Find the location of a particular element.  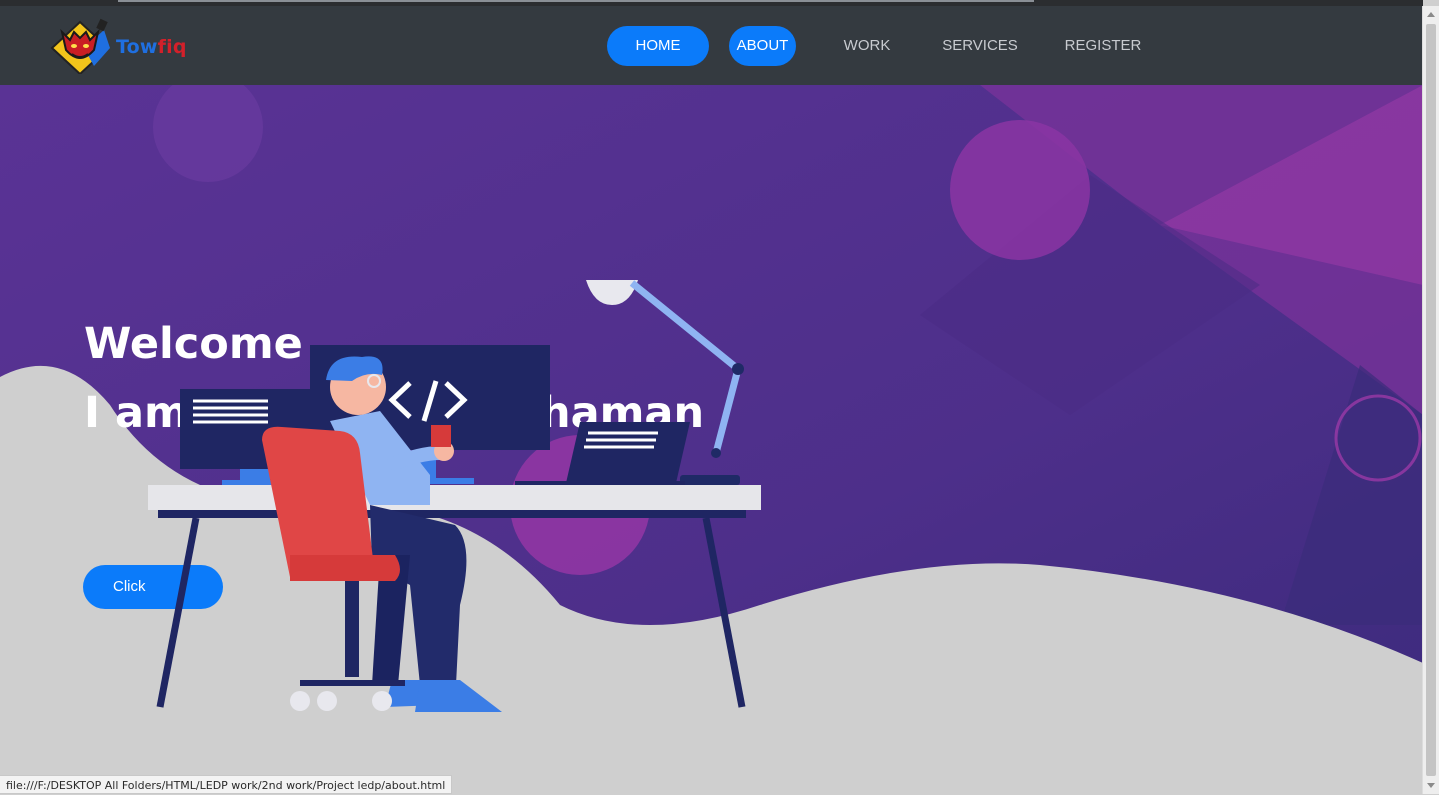

vertical-scrollbar is located at coordinates (1430, 400).